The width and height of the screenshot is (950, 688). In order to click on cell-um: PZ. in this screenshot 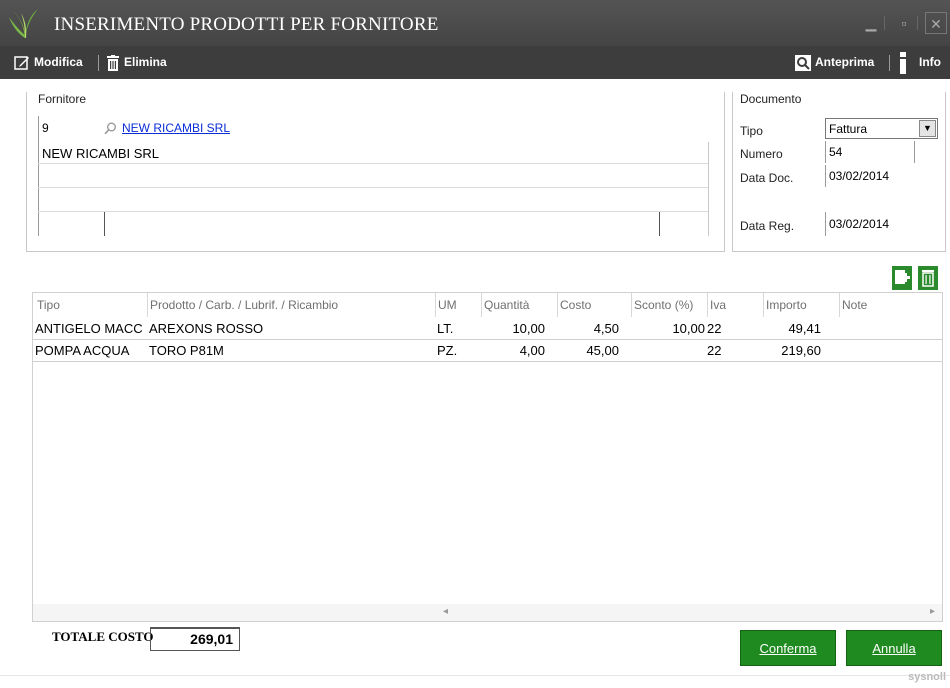, I will do `click(459, 351)`.